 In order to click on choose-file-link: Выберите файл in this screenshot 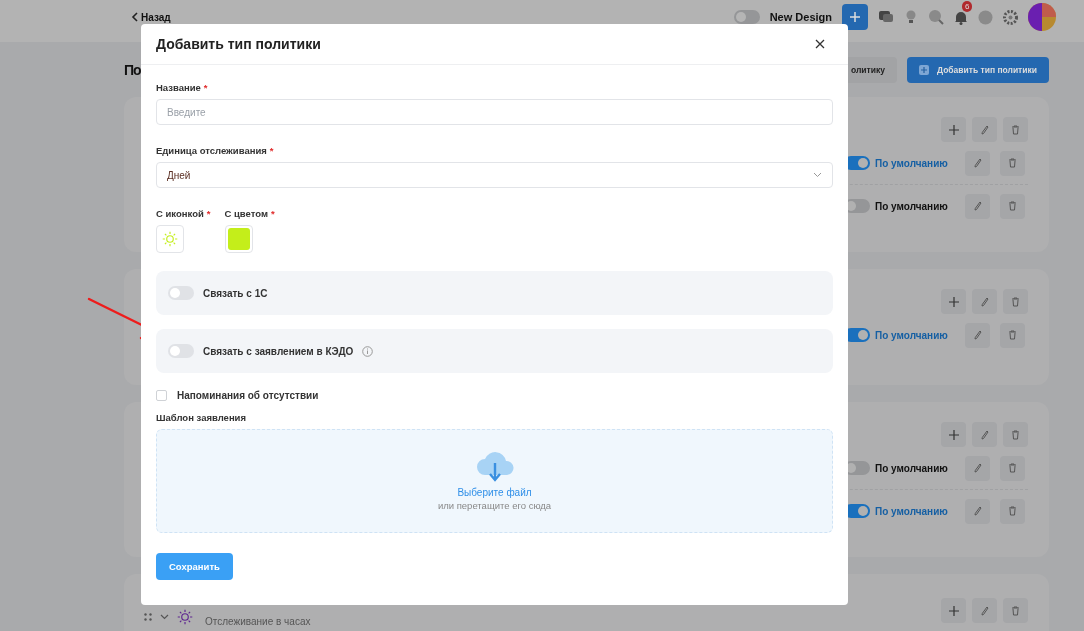, I will do `click(494, 492)`.